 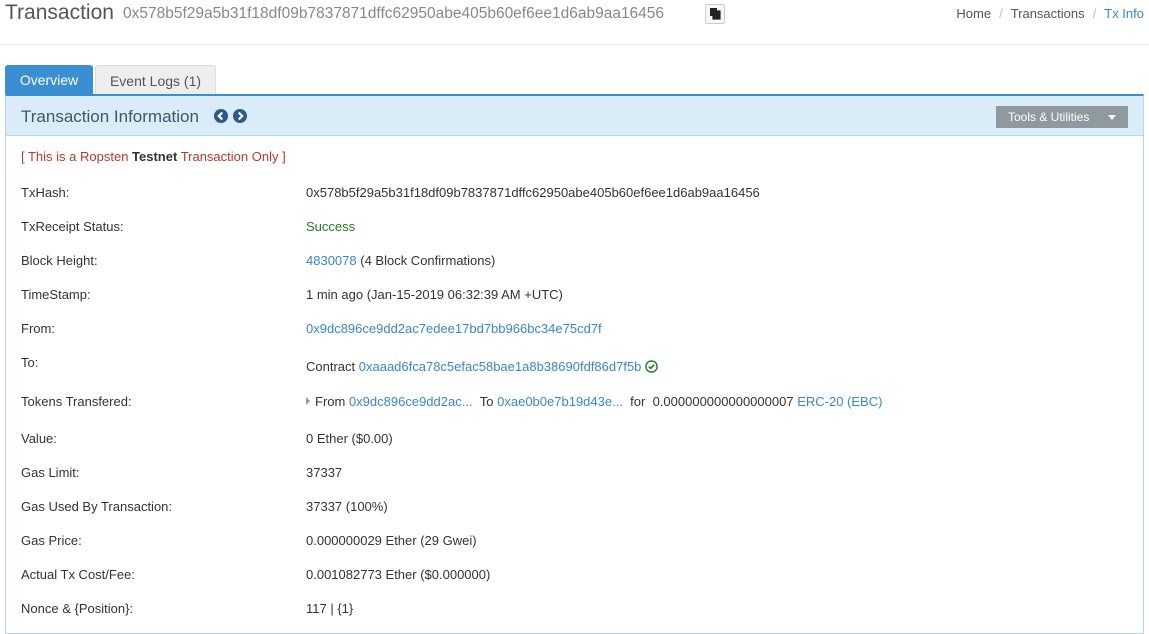 I want to click on check-circle-icon, so click(x=652, y=366).